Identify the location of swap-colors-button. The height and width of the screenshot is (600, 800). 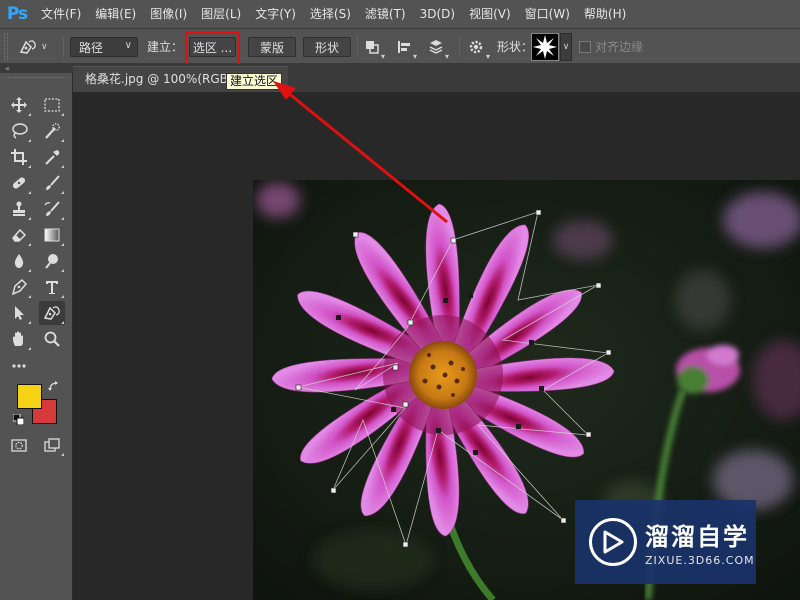
(53, 388).